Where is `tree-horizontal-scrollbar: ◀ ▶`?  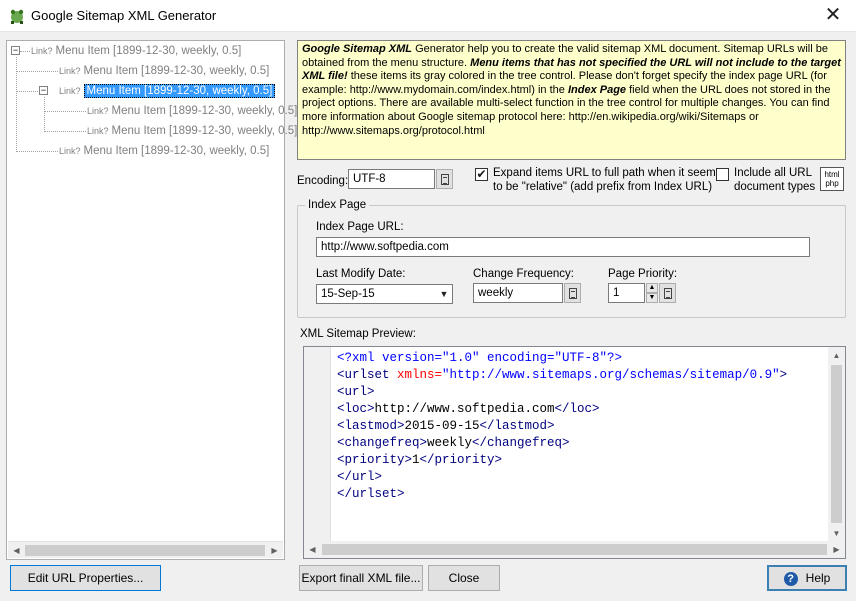
tree-horizontal-scrollbar: ◀ ▶ is located at coordinates (145, 549).